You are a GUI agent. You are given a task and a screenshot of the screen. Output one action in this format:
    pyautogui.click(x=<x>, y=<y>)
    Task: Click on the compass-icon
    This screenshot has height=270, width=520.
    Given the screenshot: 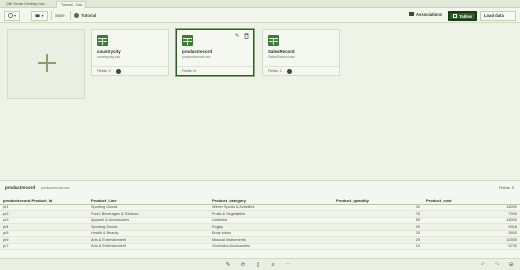 What is the action you would take?
    pyautogui.click(x=10, y=15)
    